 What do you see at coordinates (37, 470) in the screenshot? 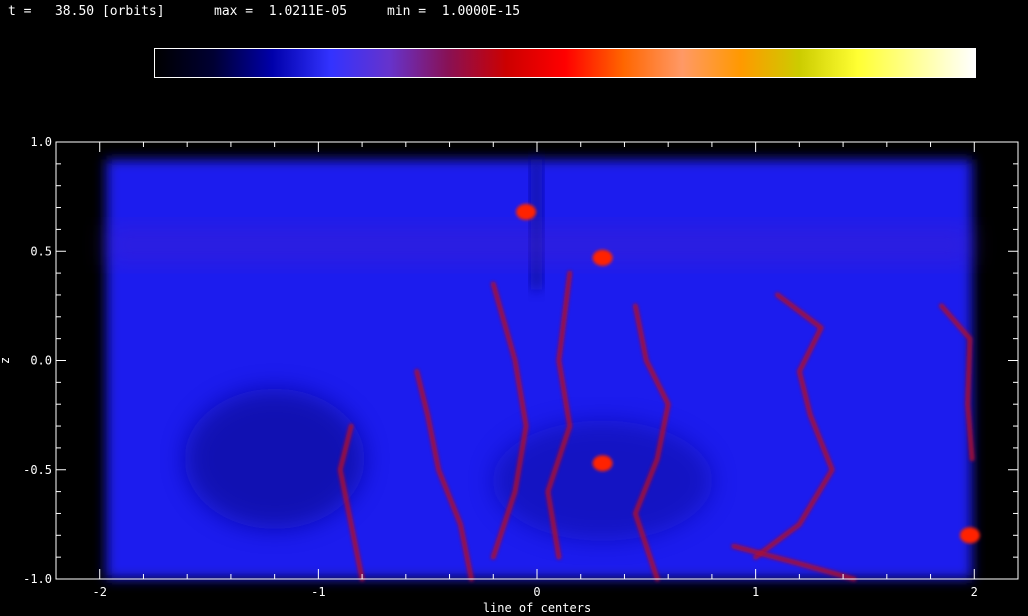
I see `y-tick-label: -0.5` at bounding box center [37, 470].